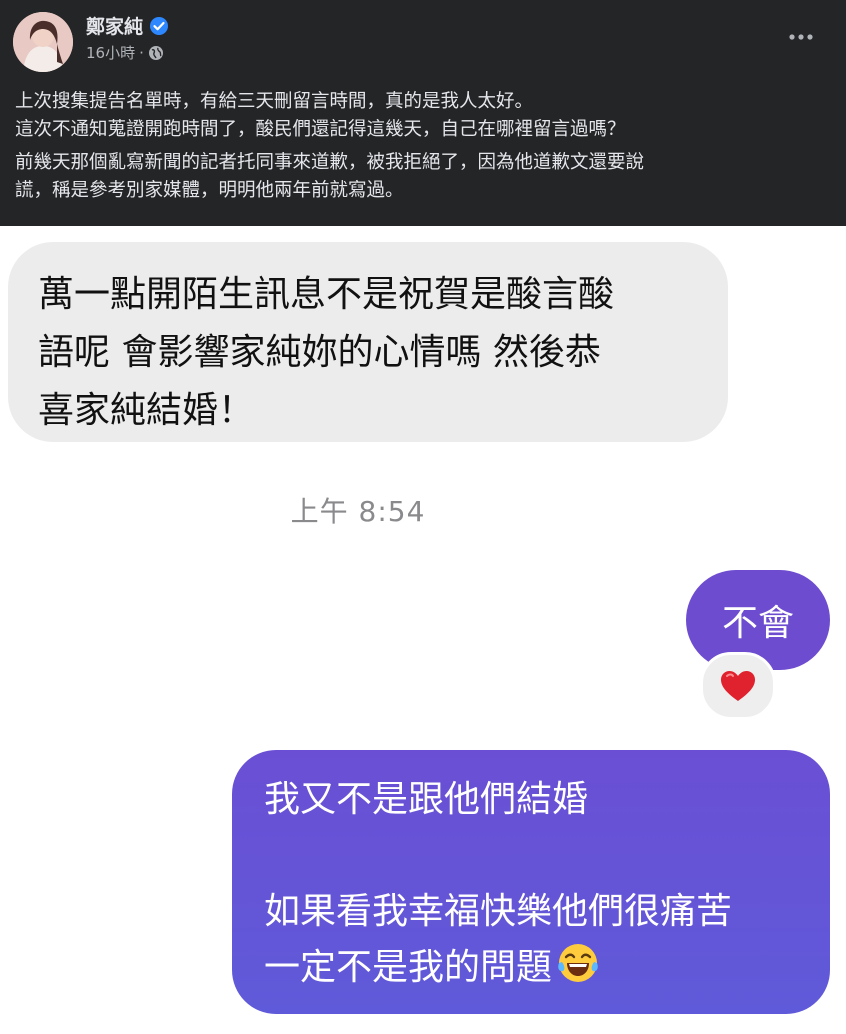 The height and width of the screenshot is (1034, 846). What do you see at coordinates (358, 511) in the screenshot?
I see `message-timestamp: 上午 8:54` at bounding box center [358, 511].